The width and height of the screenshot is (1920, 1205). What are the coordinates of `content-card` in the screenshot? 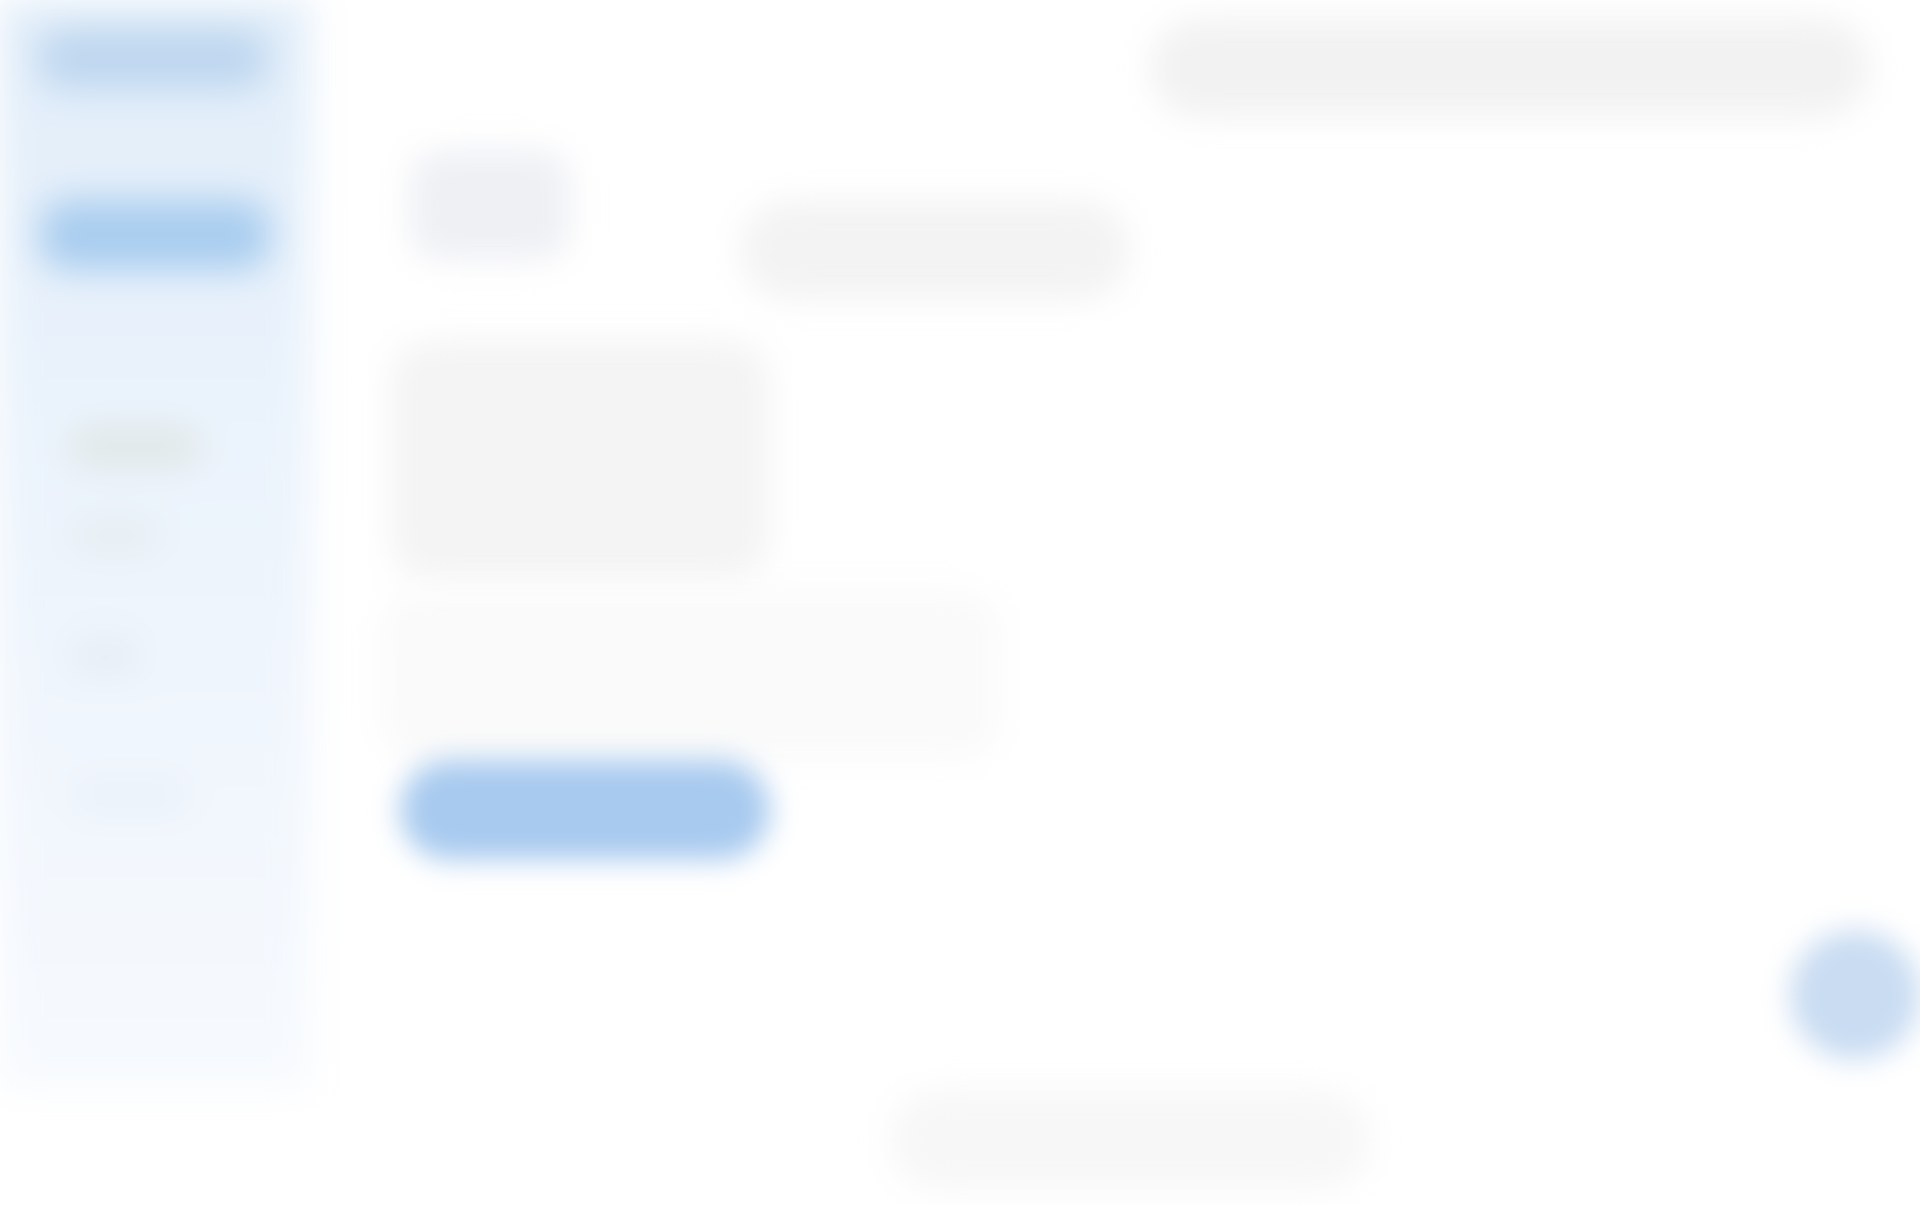 It's located at (580, 460).